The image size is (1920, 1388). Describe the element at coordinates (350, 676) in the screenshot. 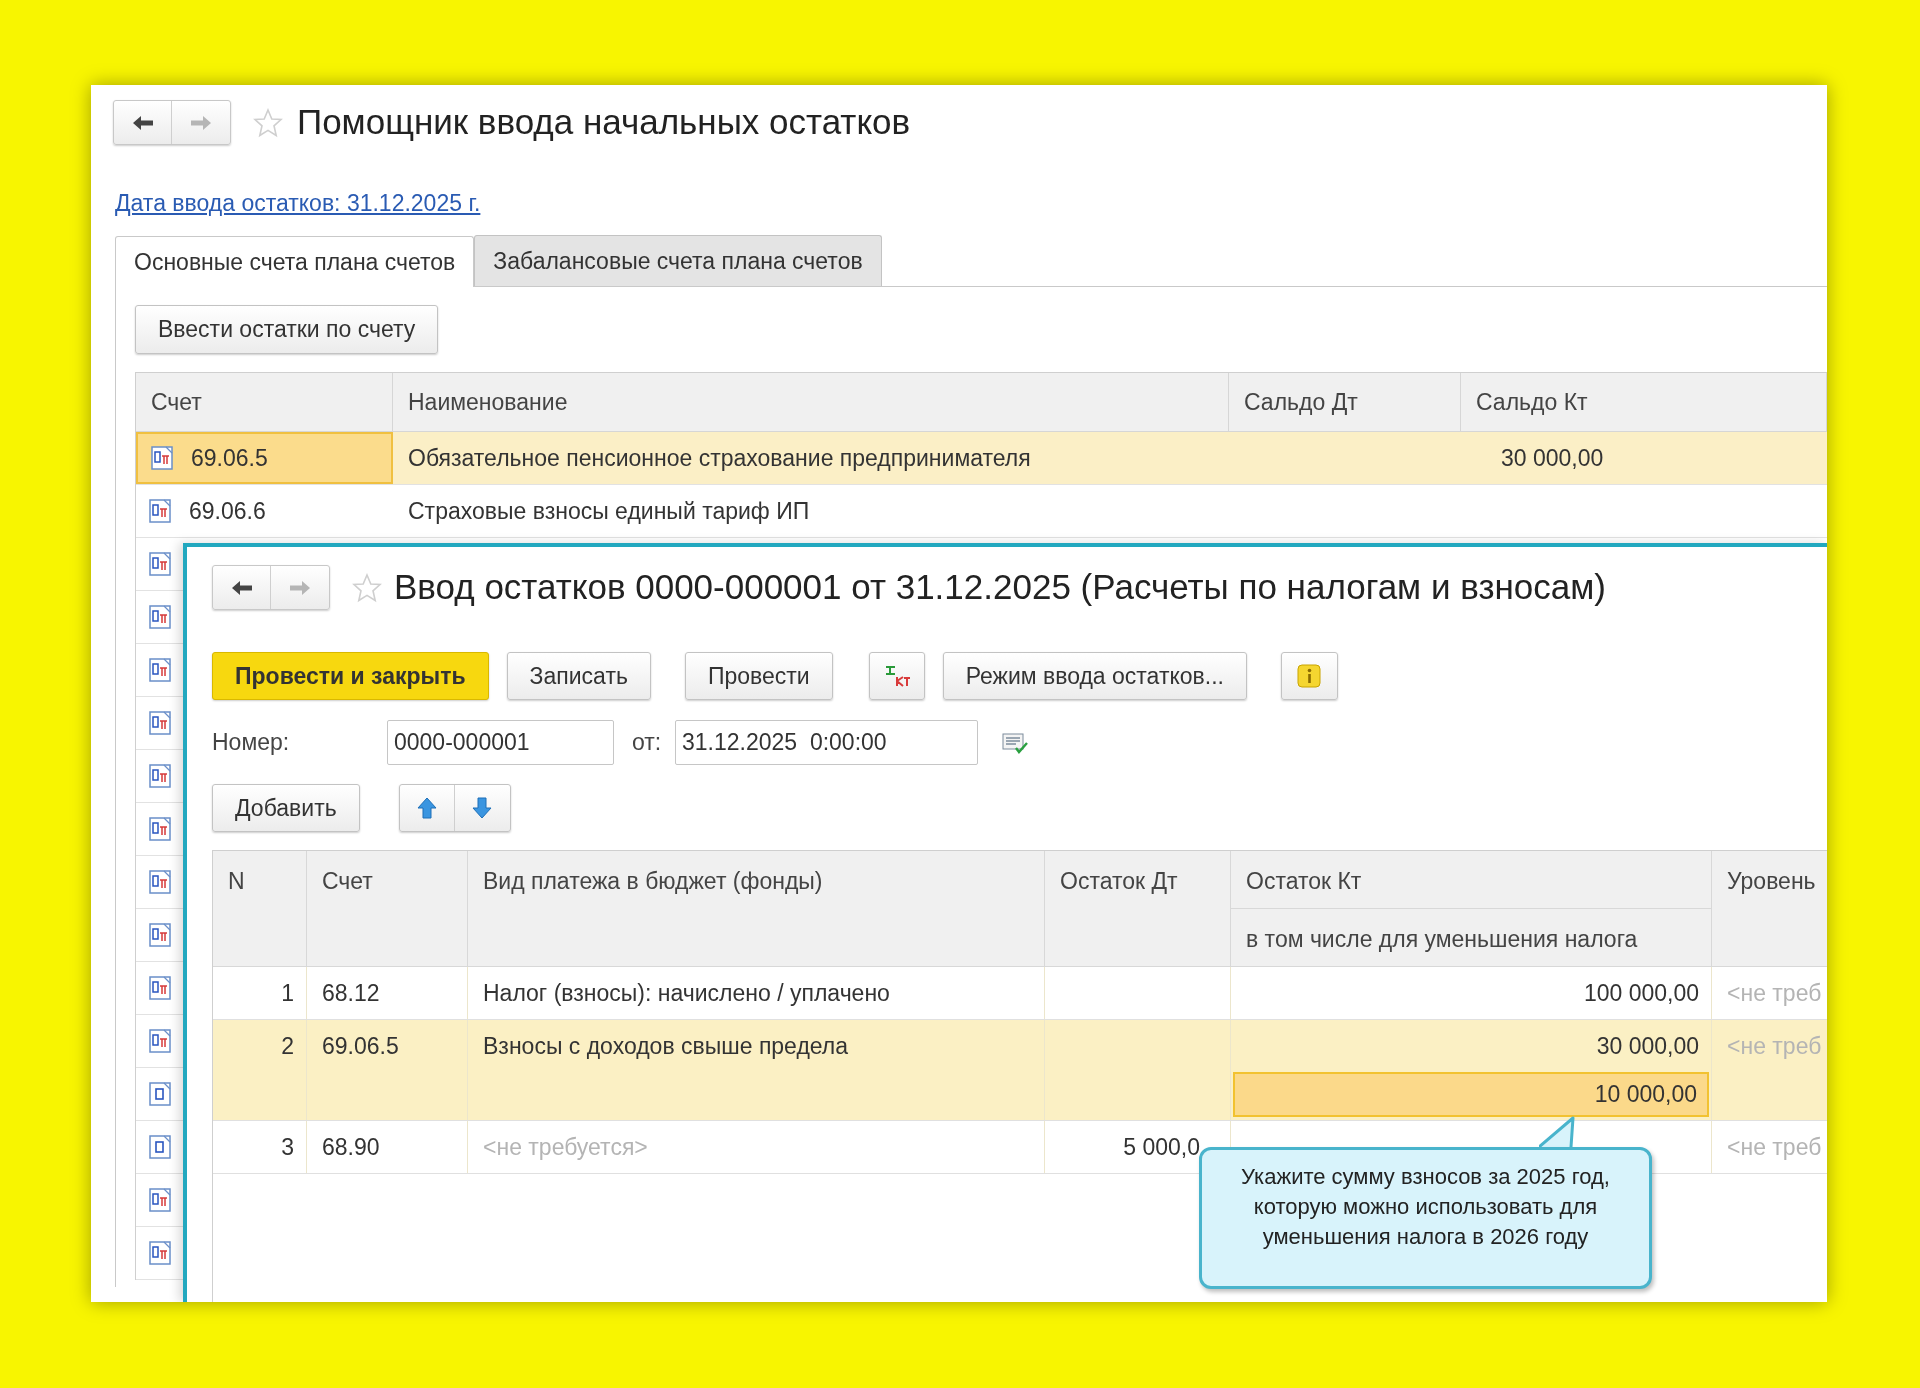

I see `post-and-close-button: Провести и закрыть` at that location.